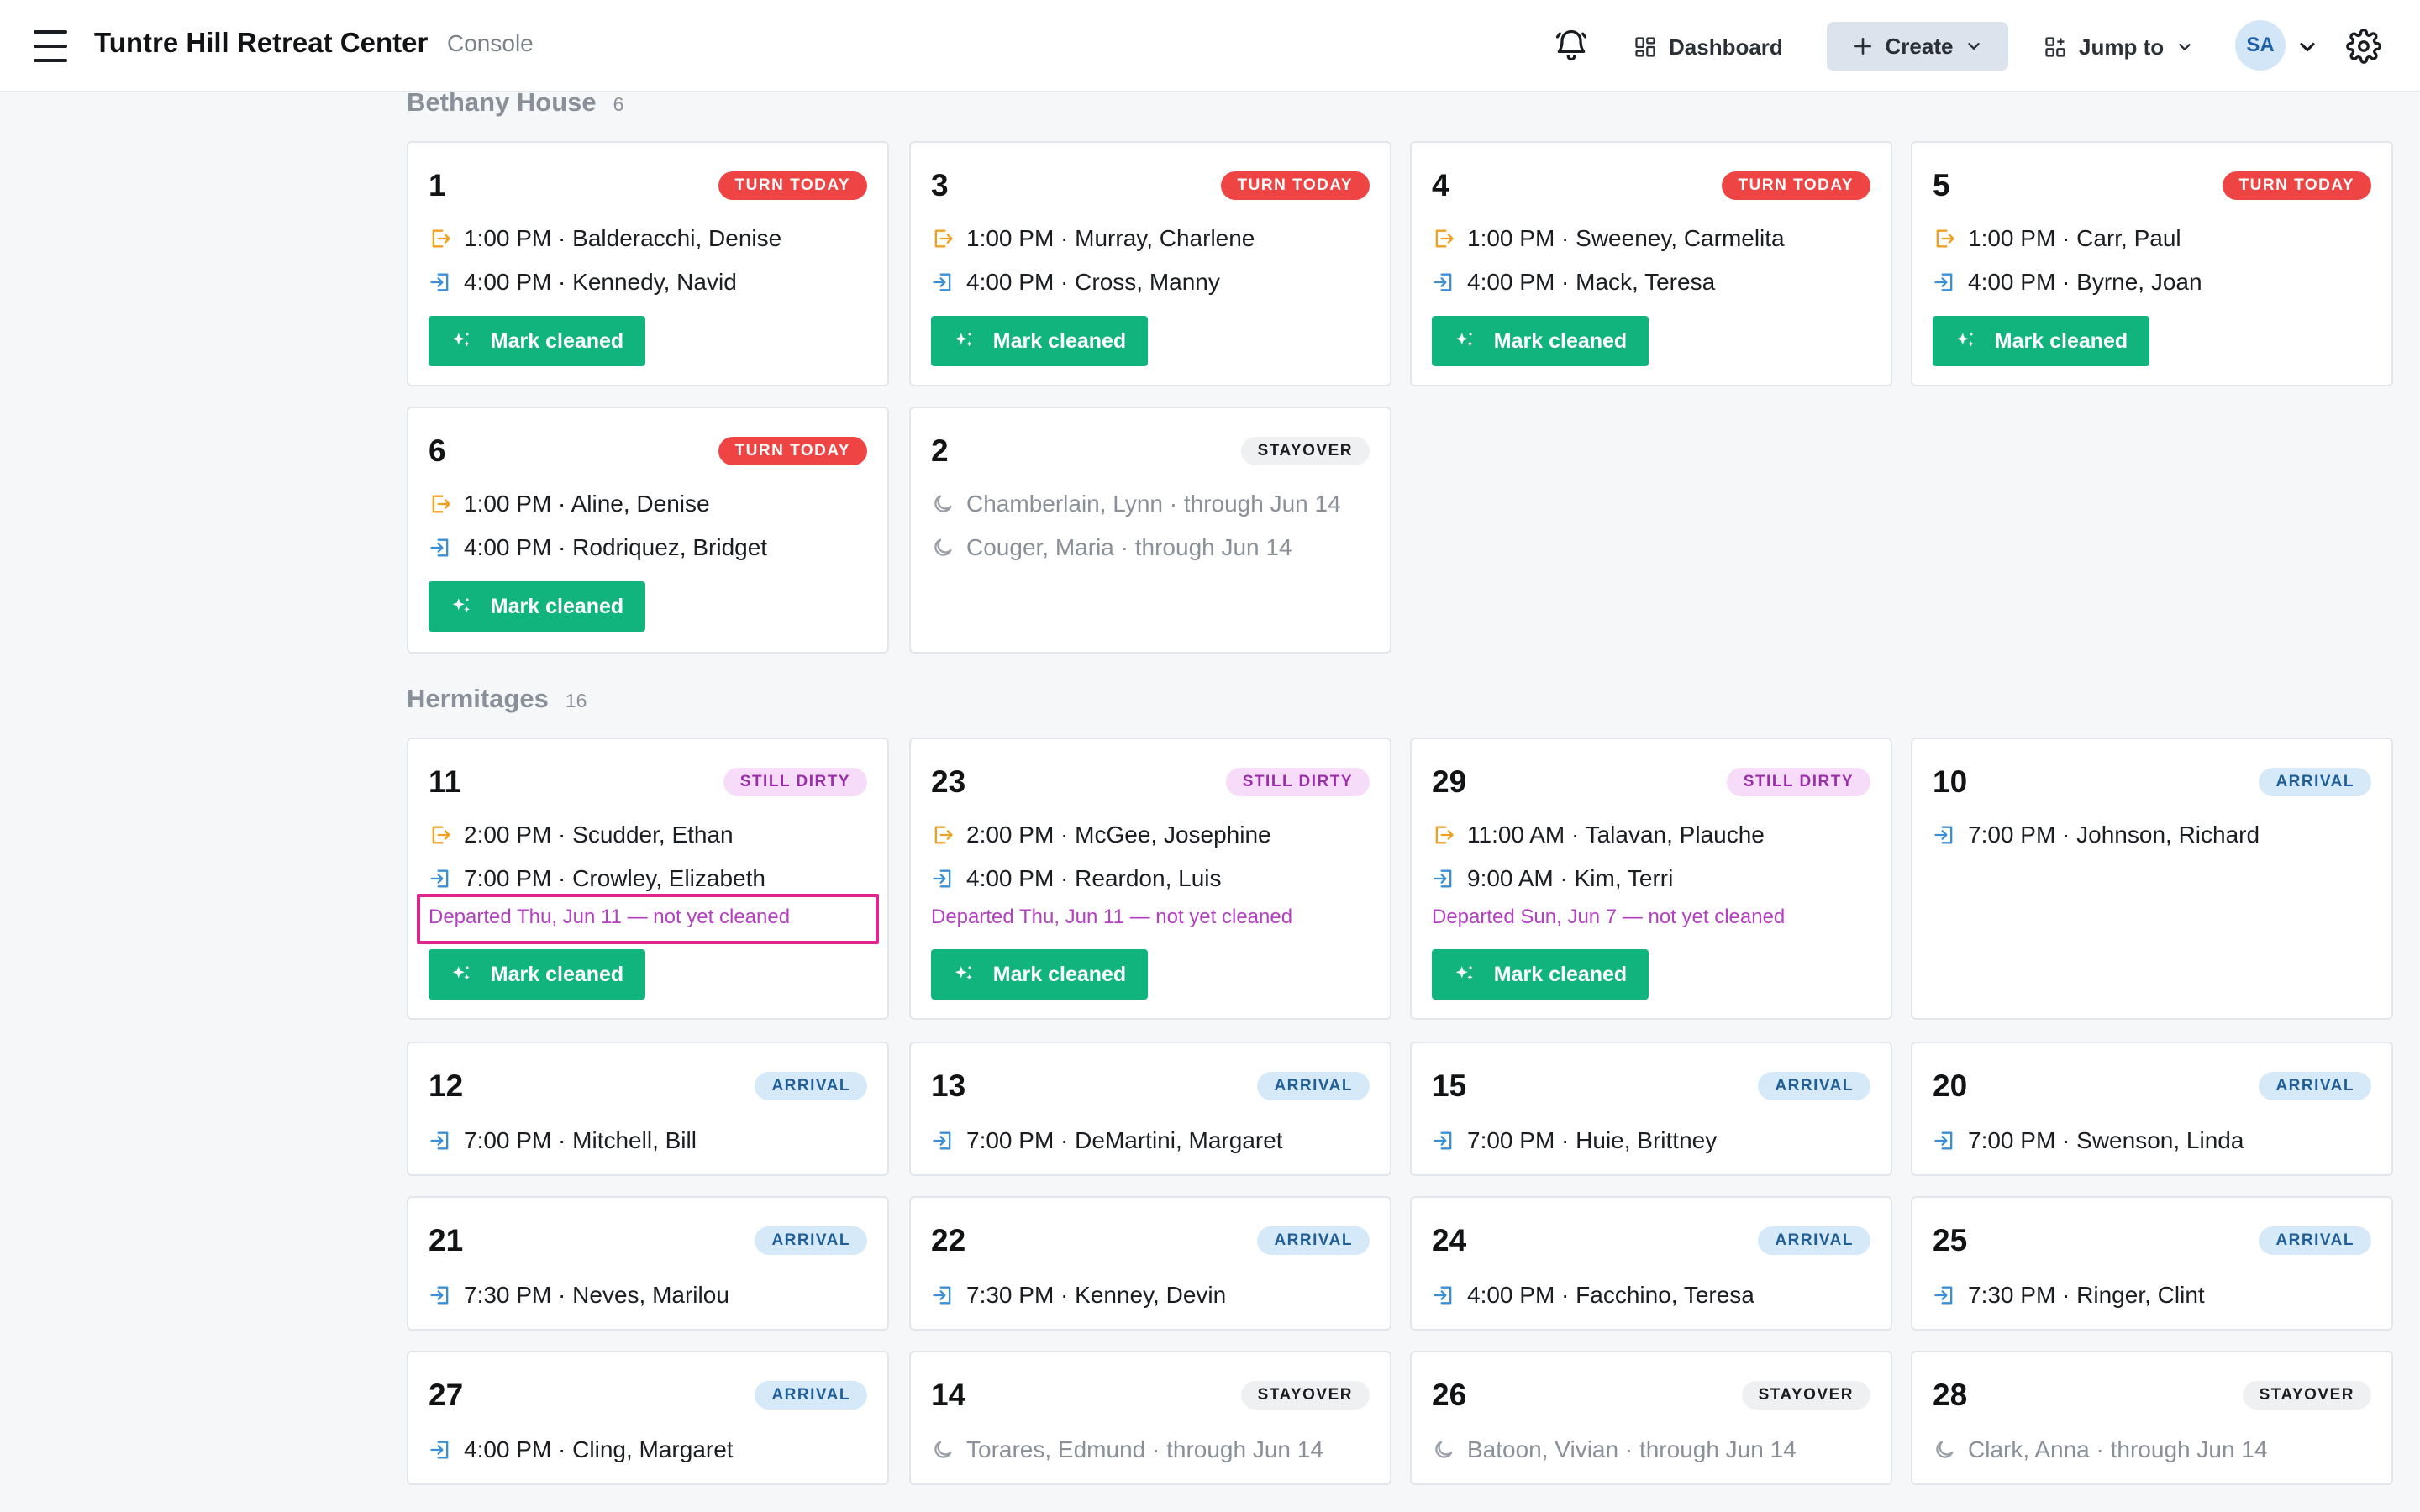 The width and height of the screenshot is (2420, 1512). What do you see at coordinates (447, 1085) in the screenshot?
I see `room-number: 12` at bounding box center [447, 1085].